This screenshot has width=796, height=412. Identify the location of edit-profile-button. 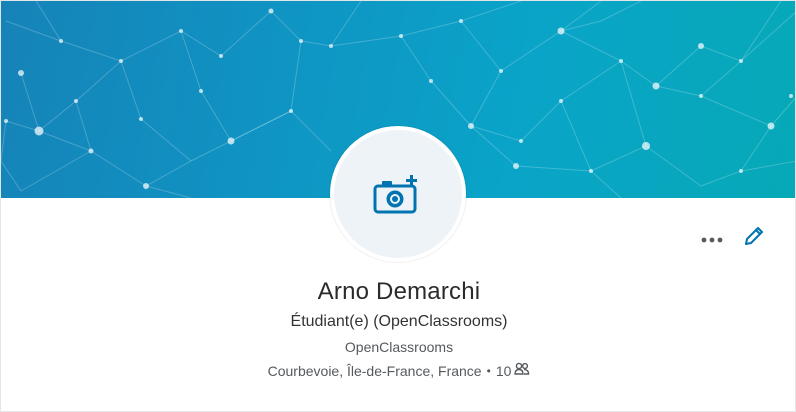
(754, 238).